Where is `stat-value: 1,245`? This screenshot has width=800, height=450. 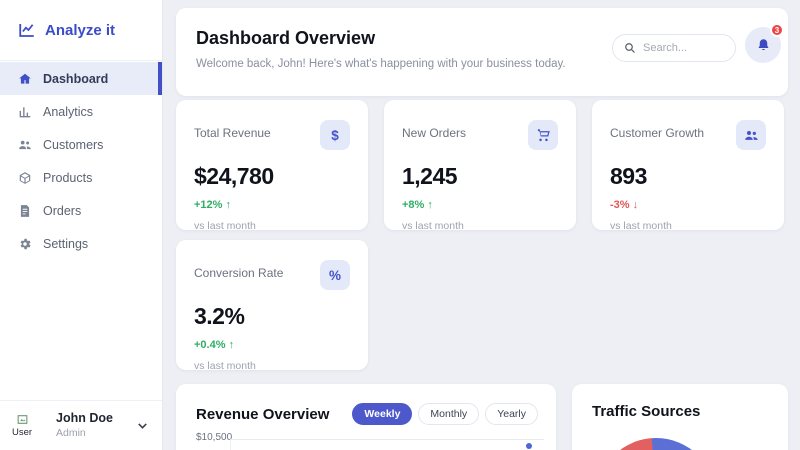
stat-value: 1,245 is located at coordinates (430, 176).